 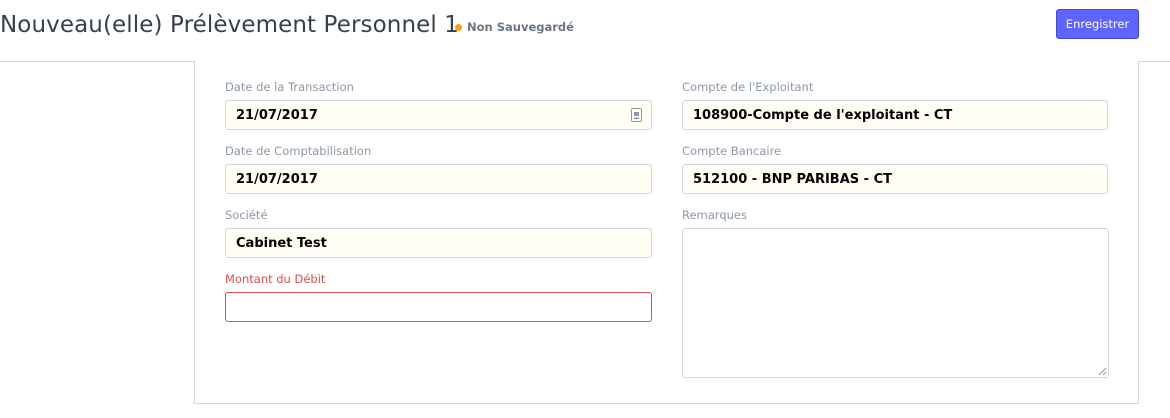 I want to click on remarks-textarea, so click(x=895, y=303).